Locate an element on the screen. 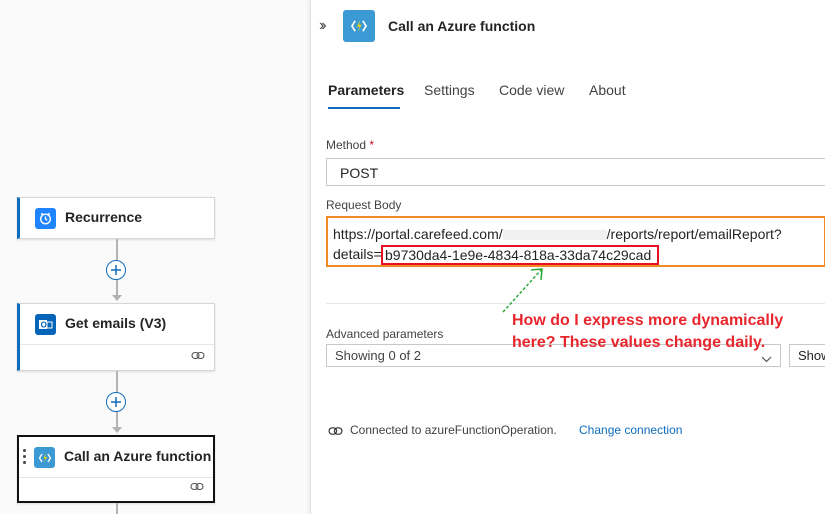 This screenshot has width=825, height=514. get-emails-node: O Get emails (V3) is located at coordinates (116, 337).